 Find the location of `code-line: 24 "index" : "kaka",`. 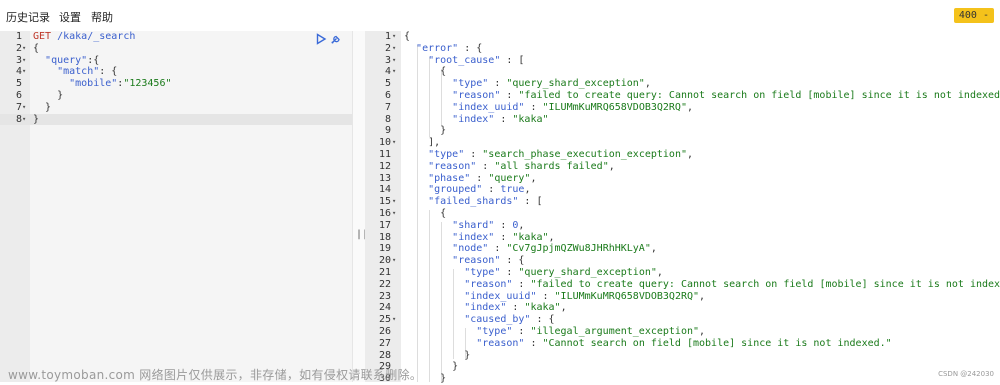

code-line: 24 "index" : "kaka", is located at coordinates (682, 308).